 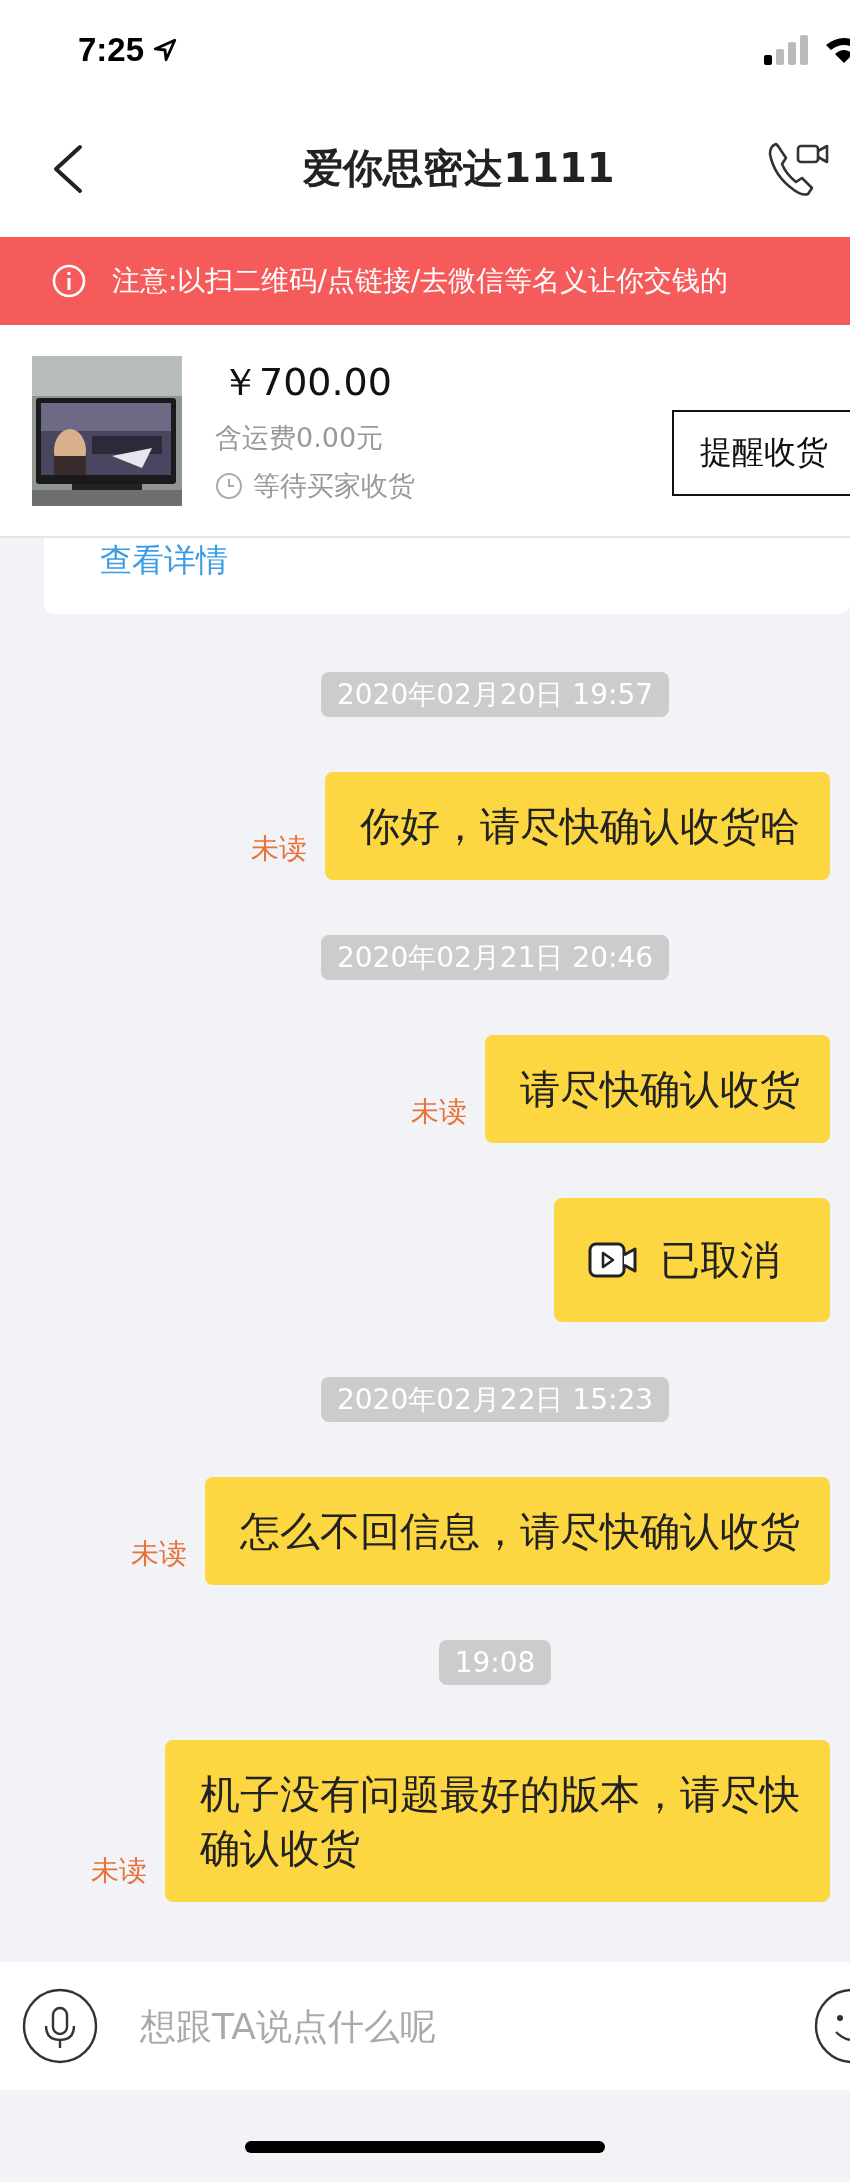 I want to click on message-input: 想跟TA说点什么呢, so click(x=456, y=2026).